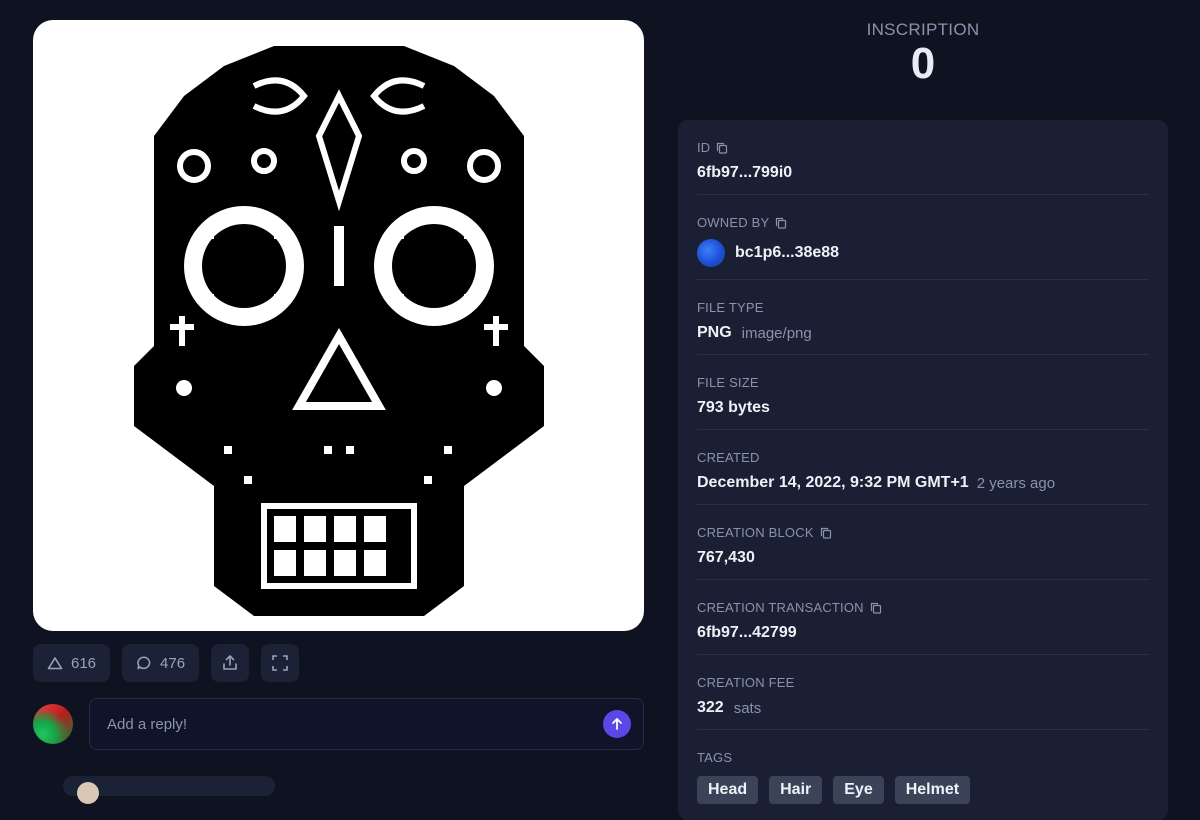 Image resolution: width=1200 pixels, height=820 pixels. Describe the element at coordinates (733, 222) in the screenshot. I see `owned-by-label: OWNED BY` at that location.